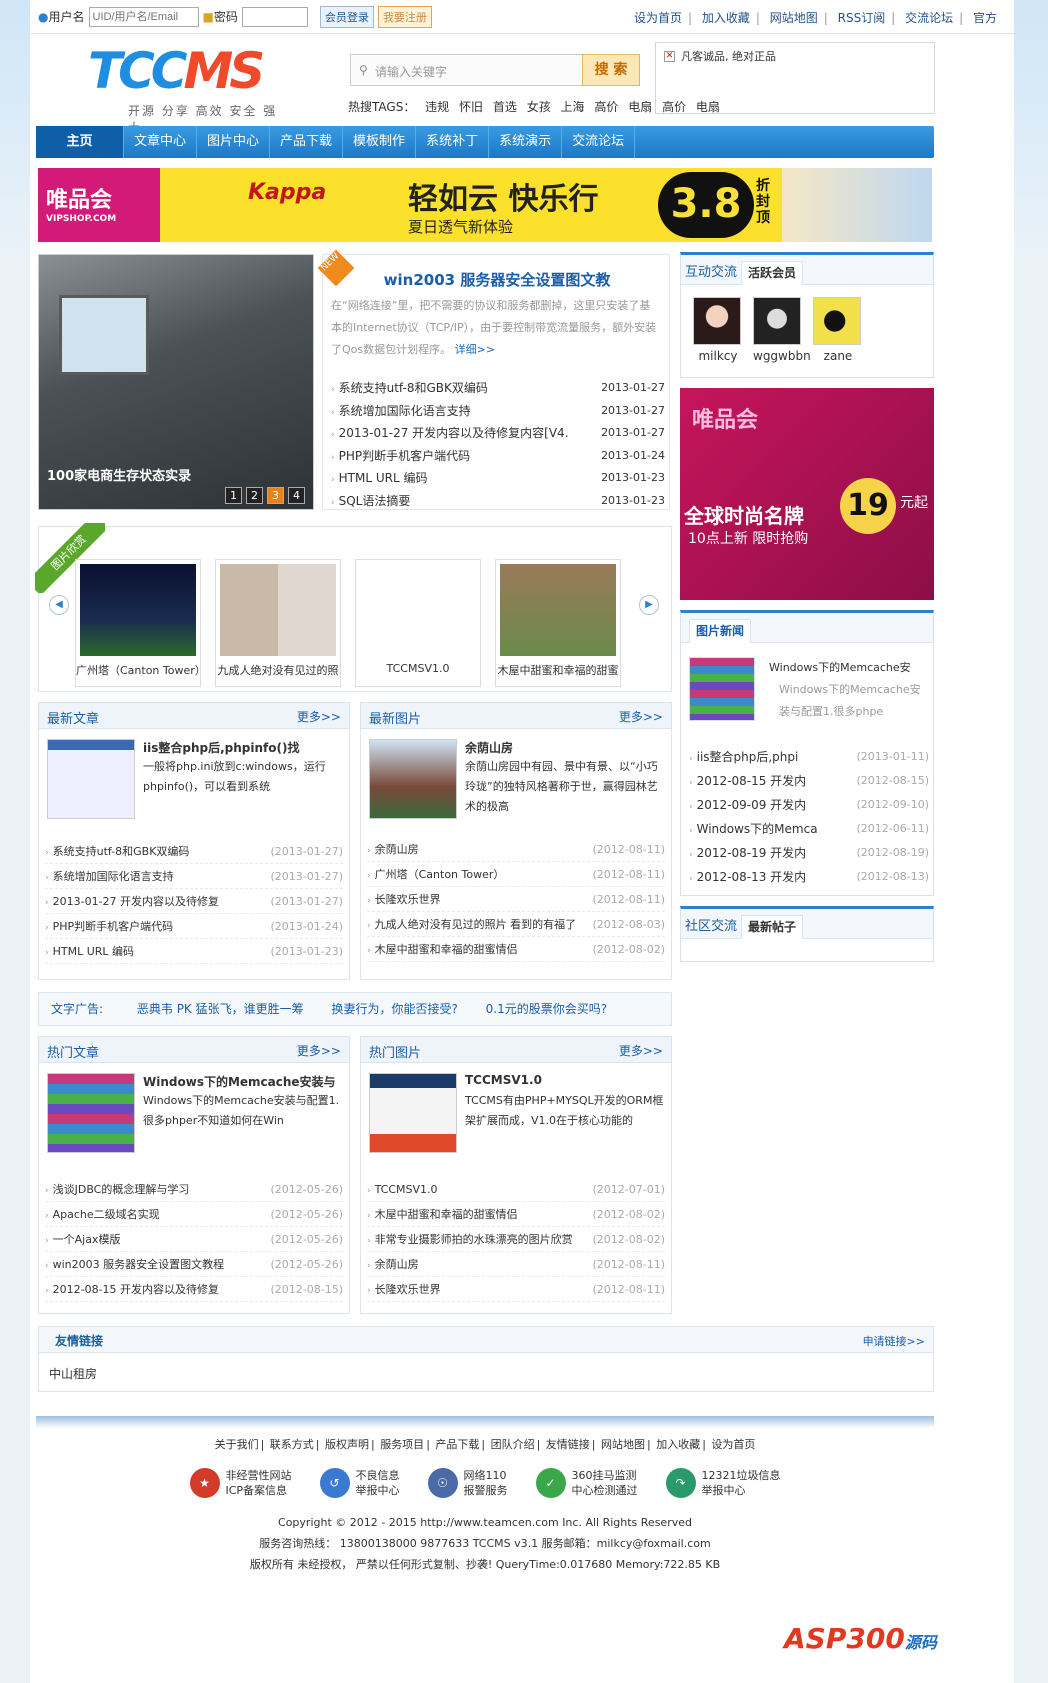 The width and height of the screenshot is (1048, 1683). I want to click on search-button: 搜 索, so click(611, 70).